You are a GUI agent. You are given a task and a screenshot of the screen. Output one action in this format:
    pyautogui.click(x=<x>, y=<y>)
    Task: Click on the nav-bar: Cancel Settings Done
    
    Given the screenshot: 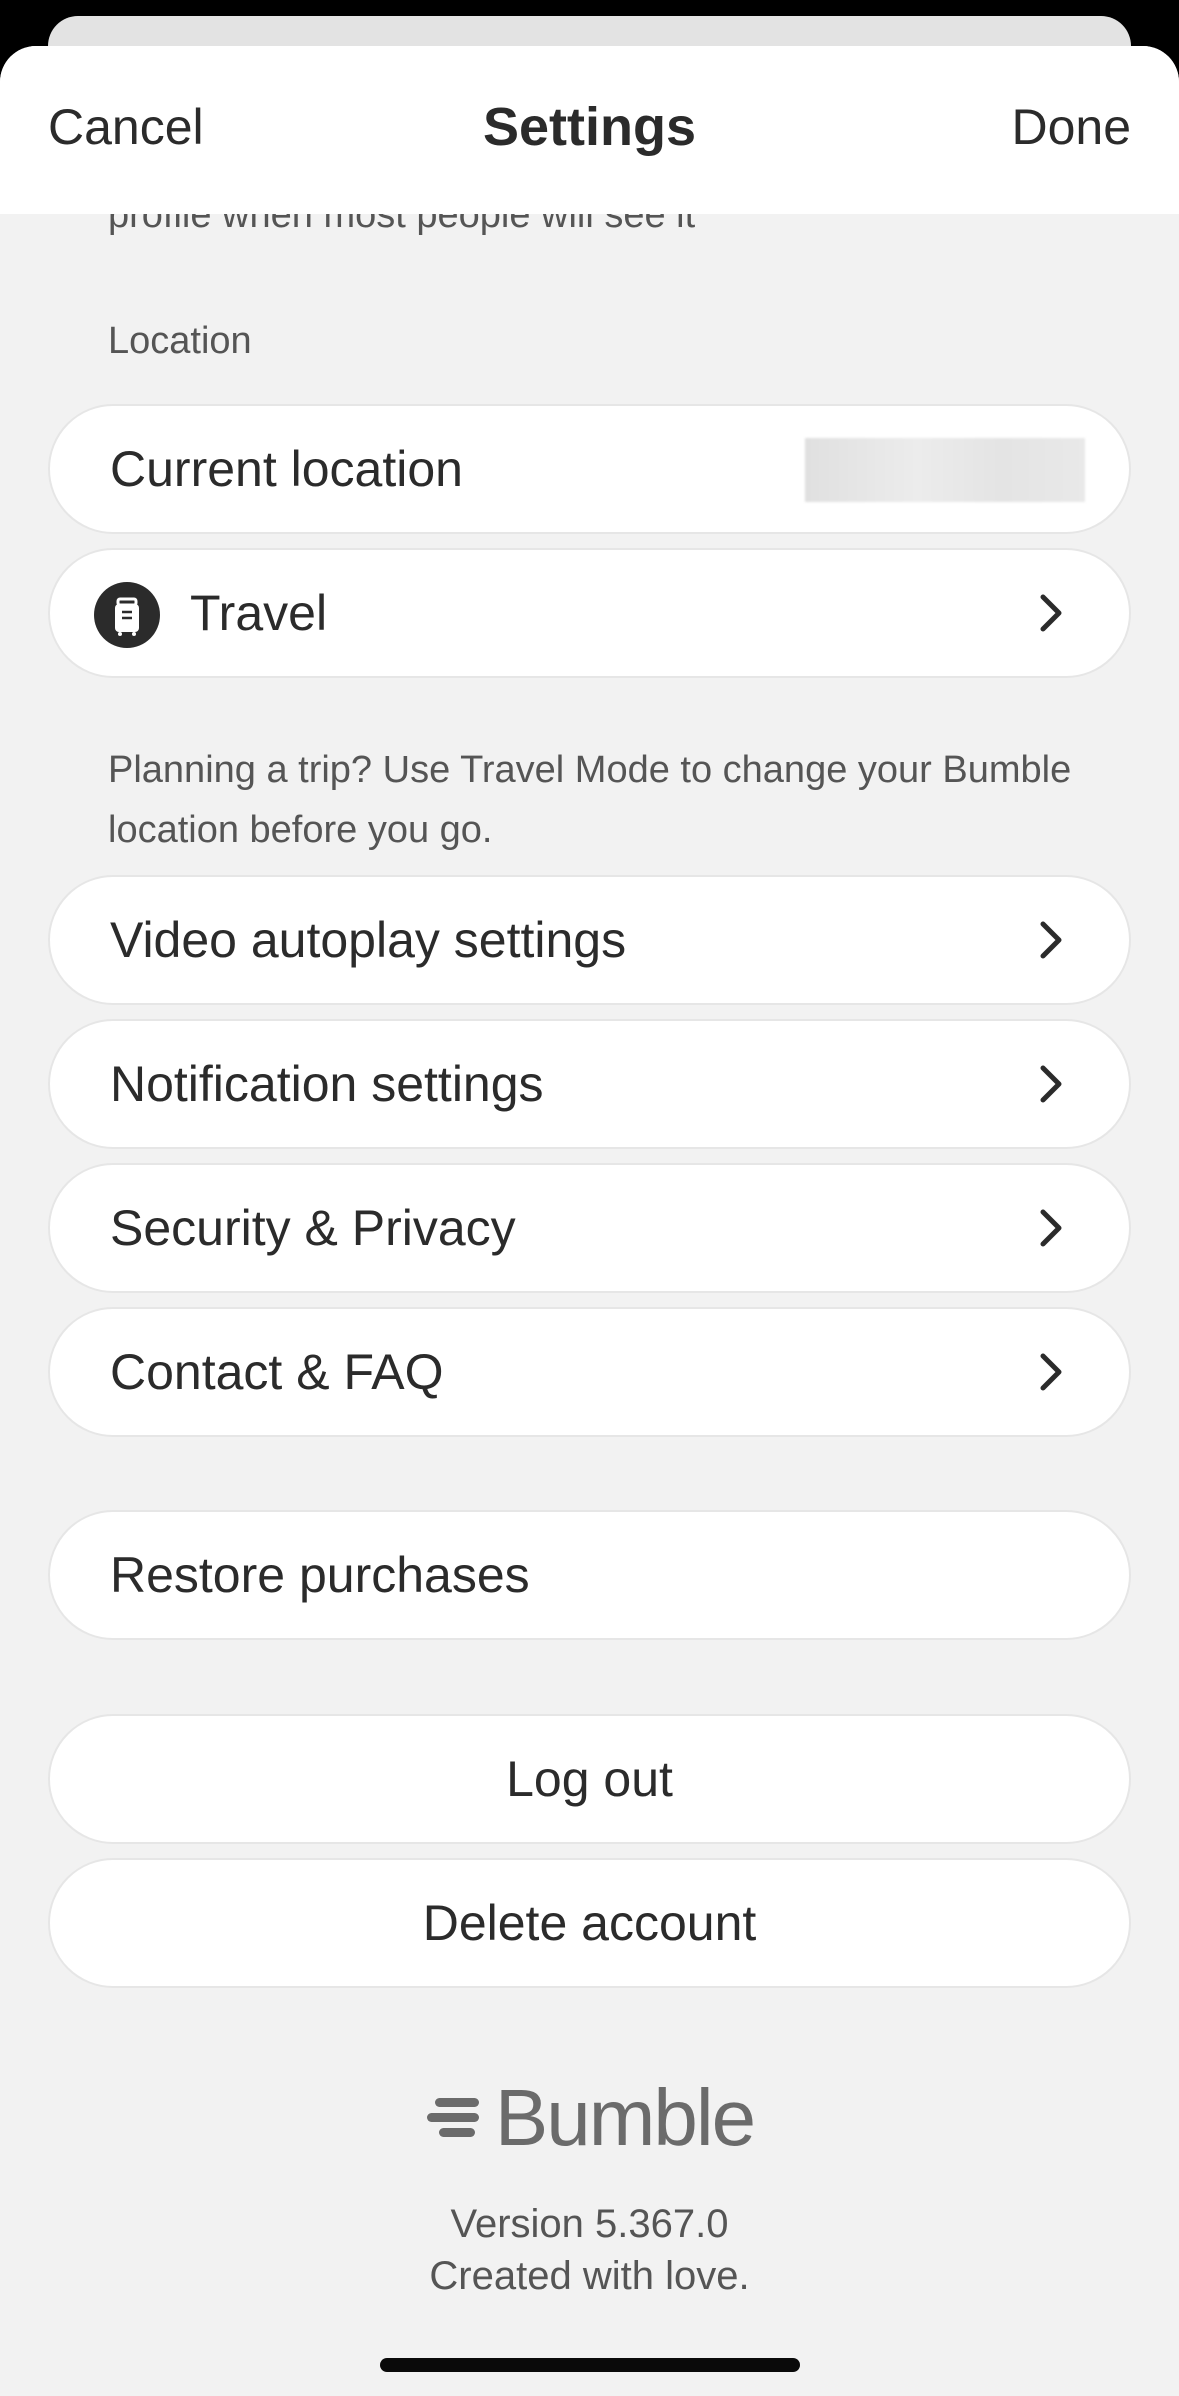 What is the action you would take?
    pyautogui.click(x=589, y=130)
    